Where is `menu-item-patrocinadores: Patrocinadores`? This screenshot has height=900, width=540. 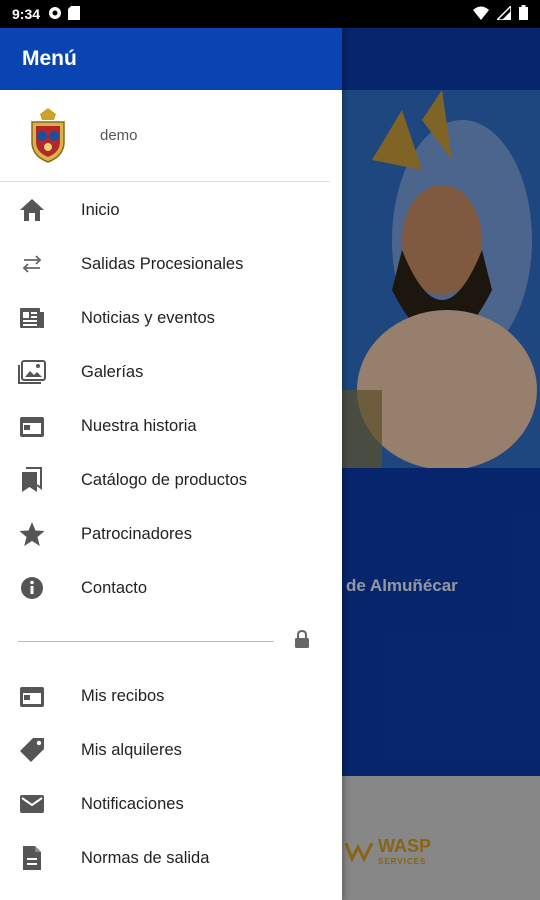 menu-item-patrocinadores: Patrocinadores is located at coordinates (171, 534).